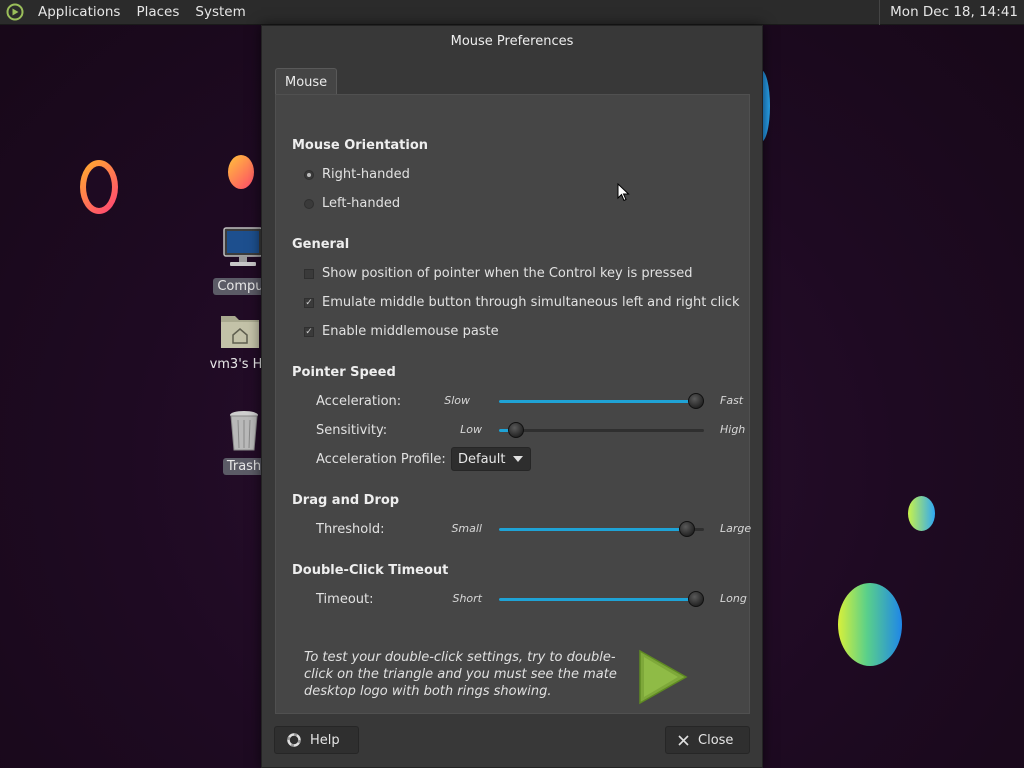 This screenshot has width=1024, height=768. Describe the element at coordinates (325, 740) in the screenshot. I see `help-button-label: Help` at that location.